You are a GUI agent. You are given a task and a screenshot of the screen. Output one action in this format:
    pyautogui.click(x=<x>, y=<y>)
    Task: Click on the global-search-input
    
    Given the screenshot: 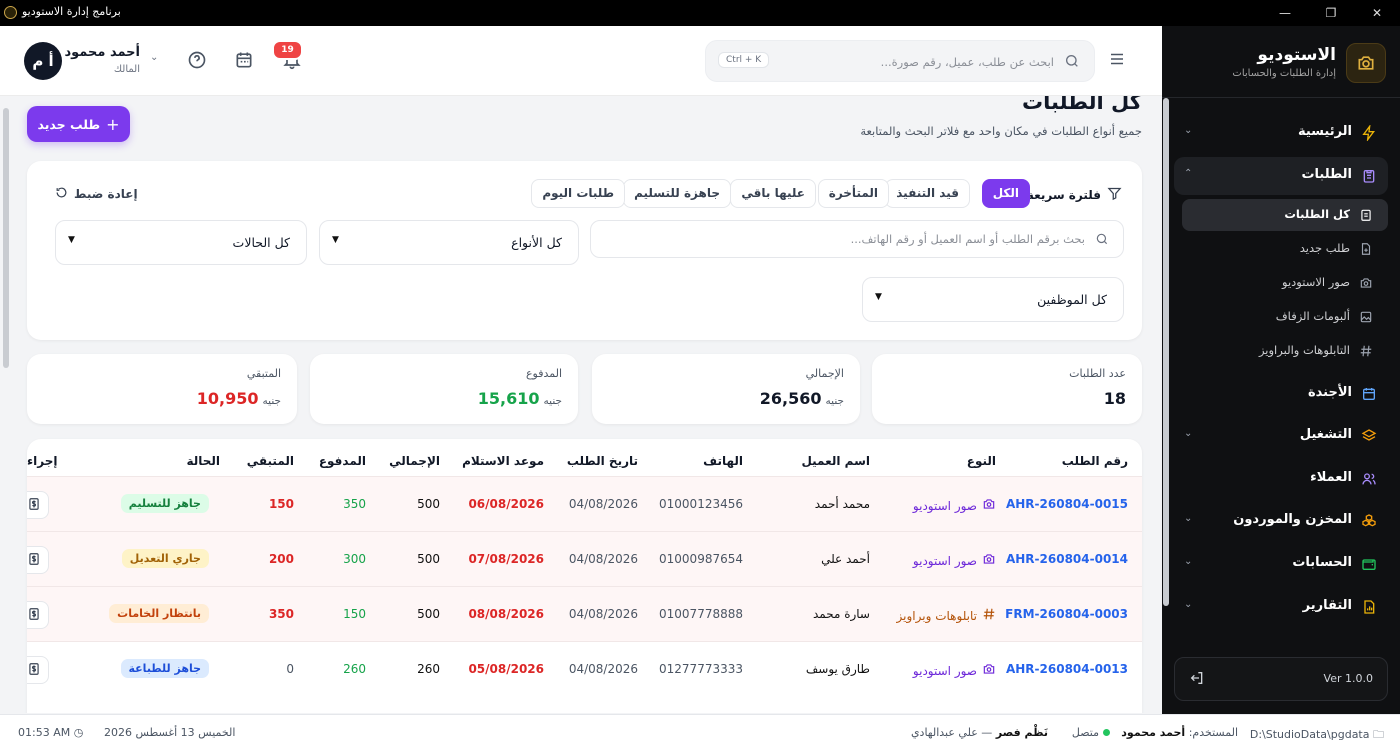 What is the action you would take?
    pyautogui.click(x=929, y=62)
    